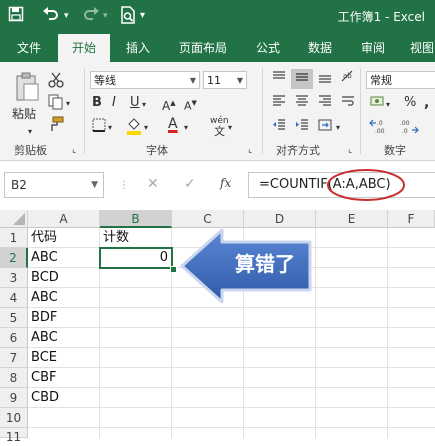 This screenshot has width=435, height=446. Describe the element at coordinates (128, 17) in the screenshot. I see `print-preview-icon` at that location.